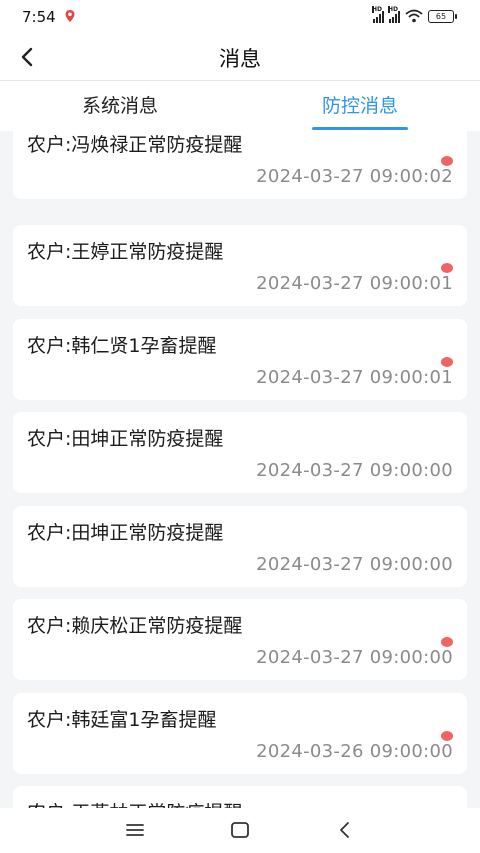  Describe the element at coordinates (39, 17) in the screenshot. I see `status-time: 7:54` at that location.